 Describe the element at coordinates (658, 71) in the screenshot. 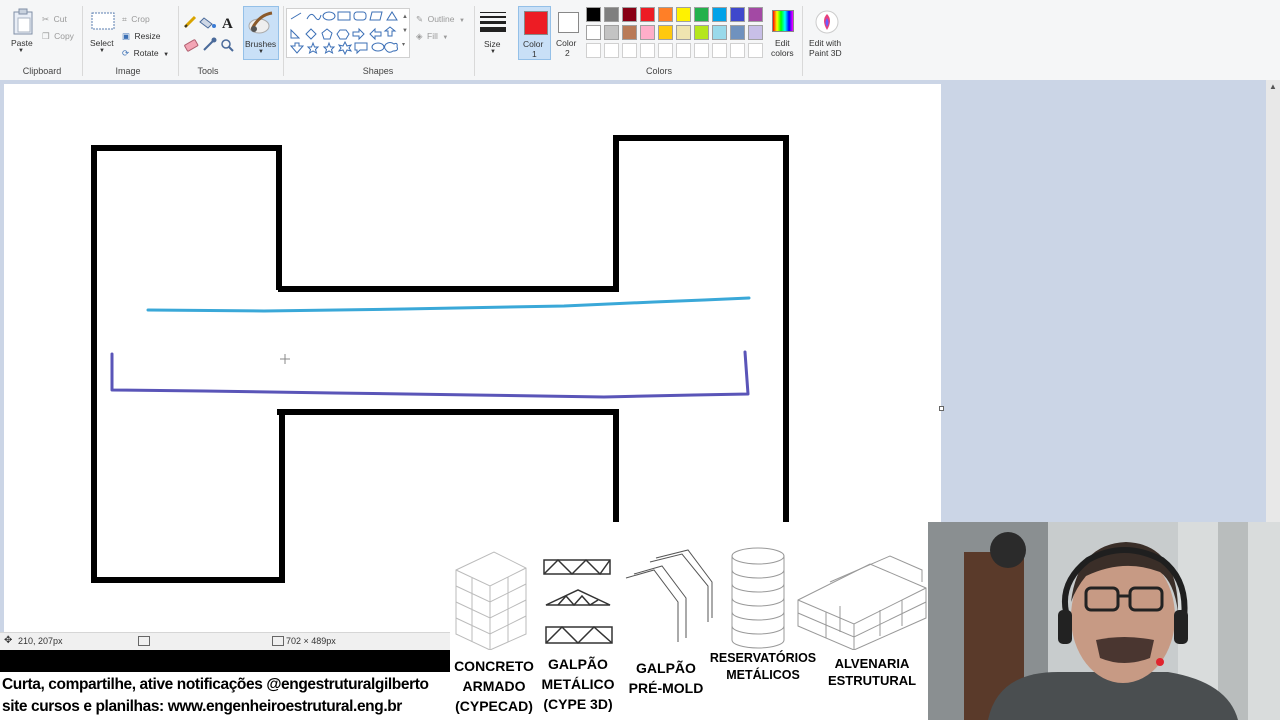

I see `colors-group-label: Colors` at that location.